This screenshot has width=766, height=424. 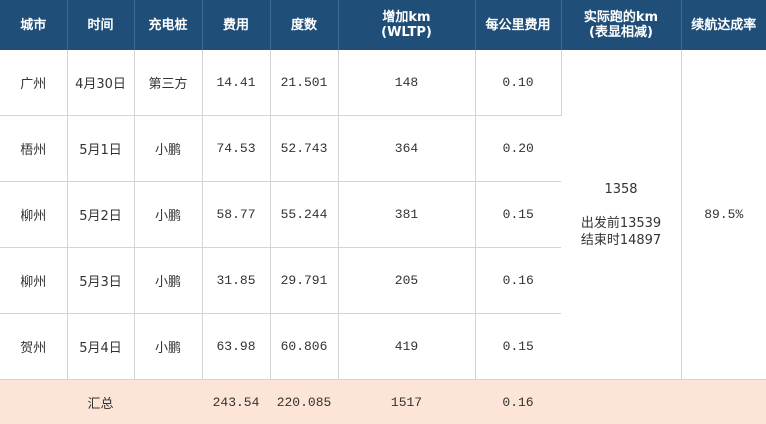 I want to click on total-kwh: 220.085, so click(x=304, y=401).